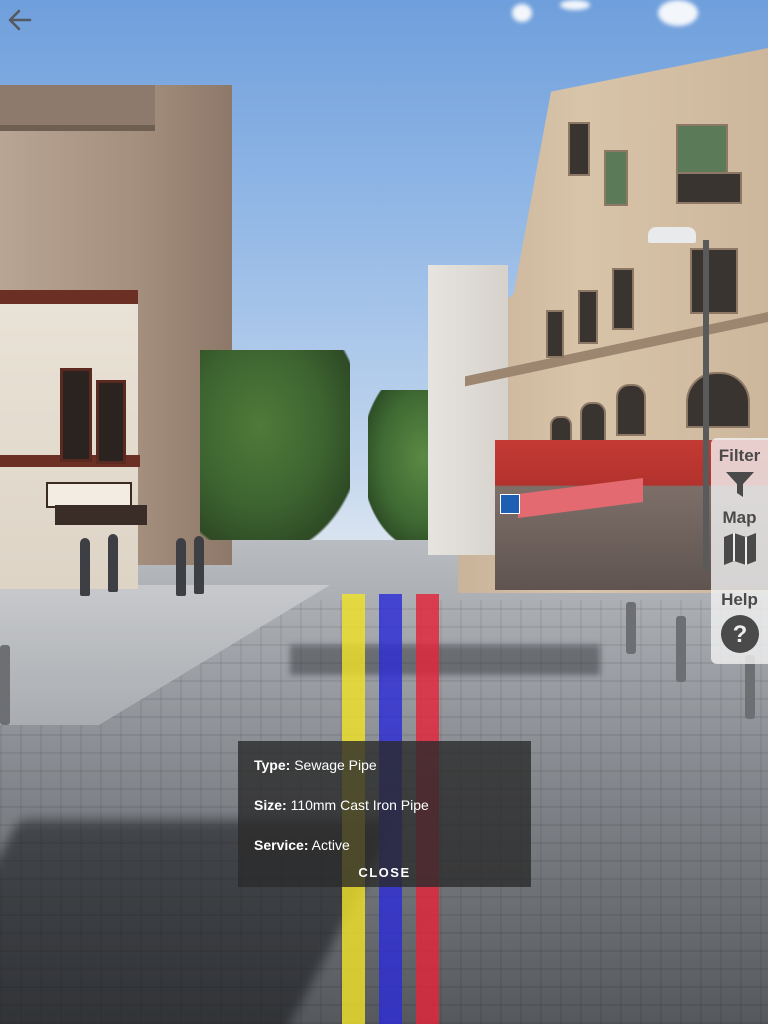  Describe the element at coordinates (672, 235) in the screenshot. I see `street-lamp` at that location.